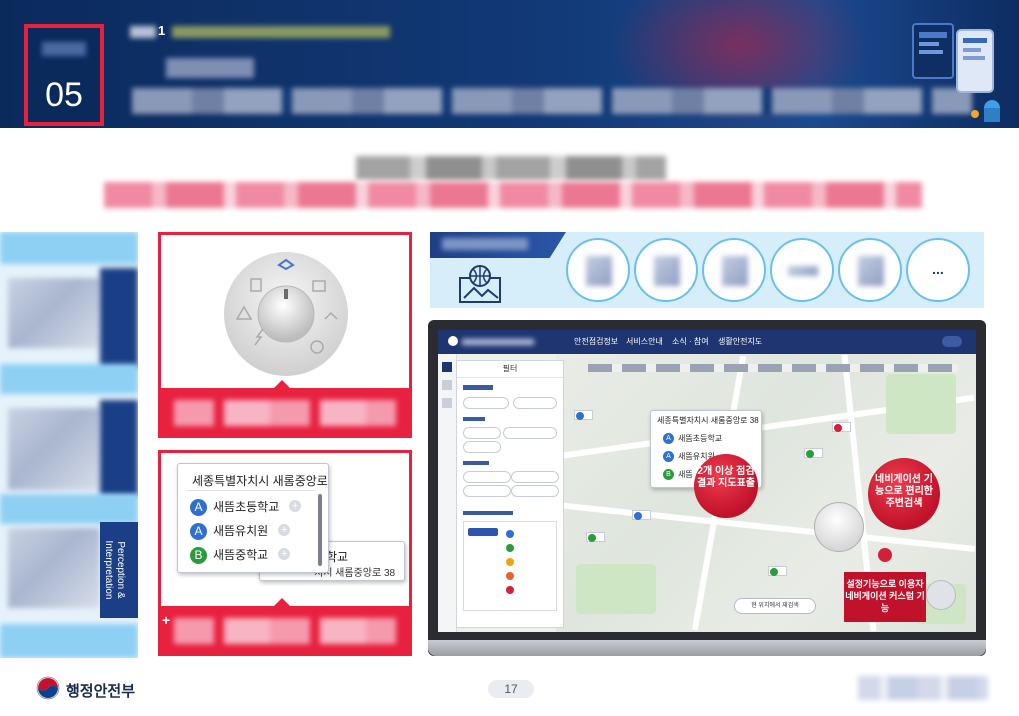  Describe the element at coordinates (726, 486) in the screenshot. I see `results-callout: 2개 이상 점검결과 지도표출` at that location.